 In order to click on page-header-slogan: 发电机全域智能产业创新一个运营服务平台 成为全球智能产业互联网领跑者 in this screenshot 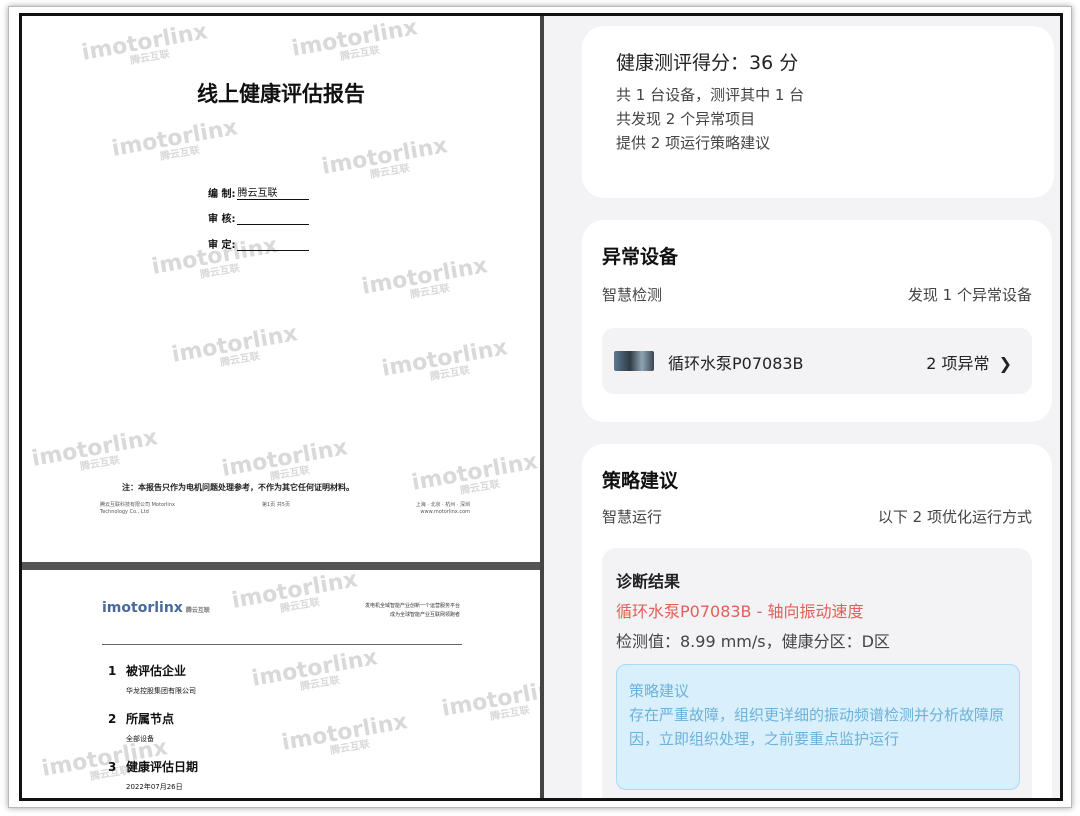, I will do `click(412, 611)`.